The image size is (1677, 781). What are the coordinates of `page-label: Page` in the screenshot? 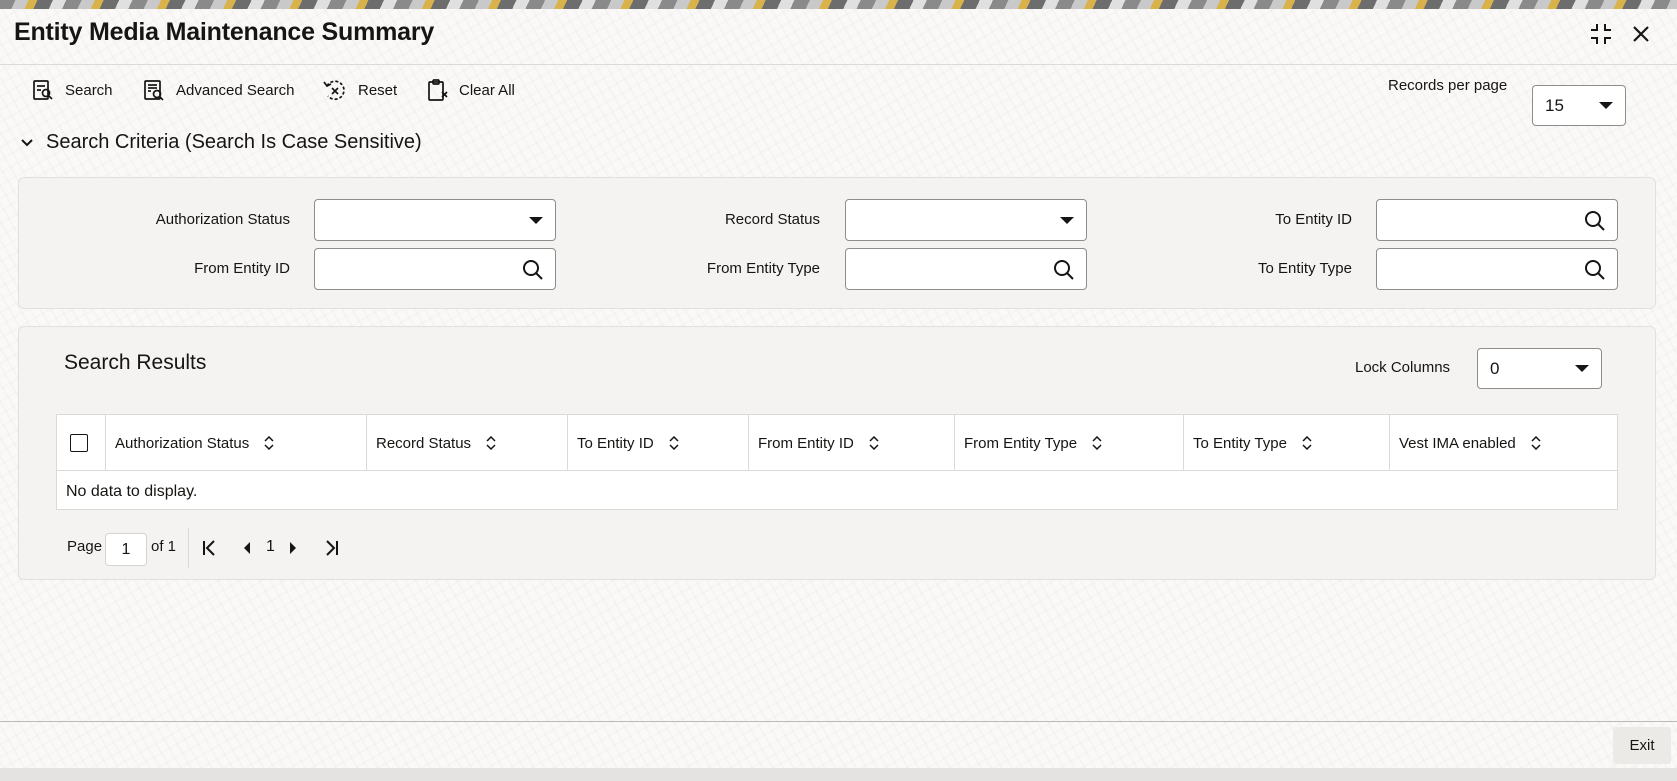 It's located at (85, 546).